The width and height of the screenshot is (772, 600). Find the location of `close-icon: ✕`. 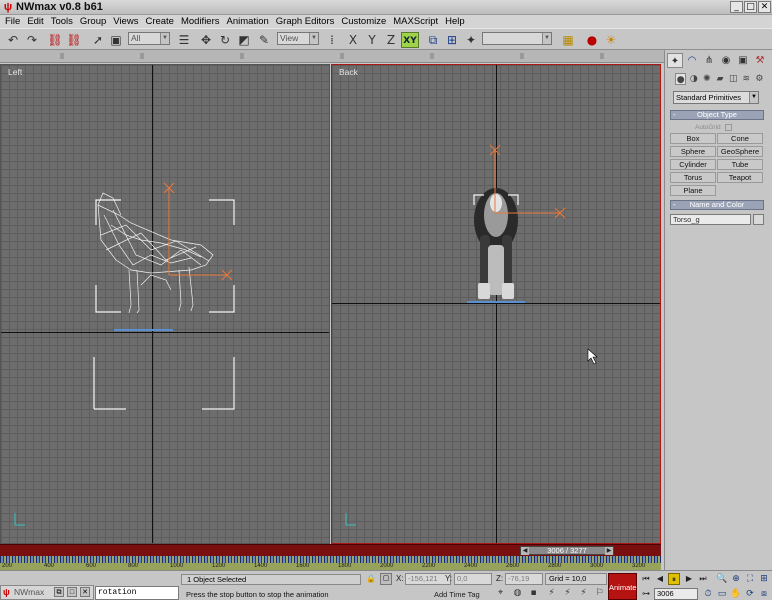

close-icon: ✕ is located at coordinates (85, 592).